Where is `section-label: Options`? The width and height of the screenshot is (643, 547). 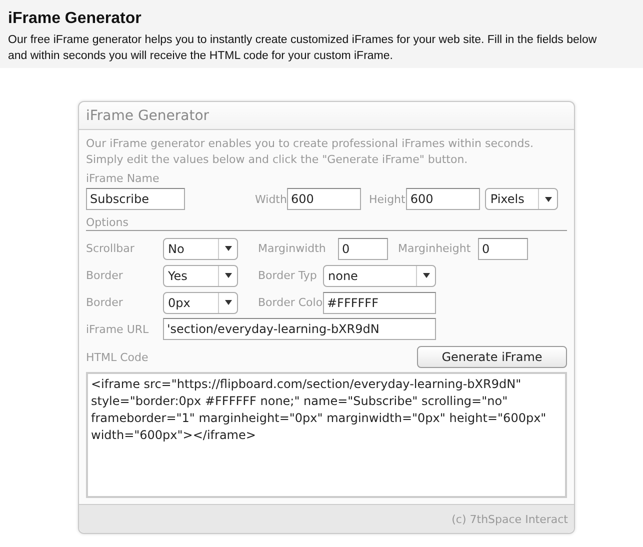
section-label: Options is located at coordinates (326, 223).